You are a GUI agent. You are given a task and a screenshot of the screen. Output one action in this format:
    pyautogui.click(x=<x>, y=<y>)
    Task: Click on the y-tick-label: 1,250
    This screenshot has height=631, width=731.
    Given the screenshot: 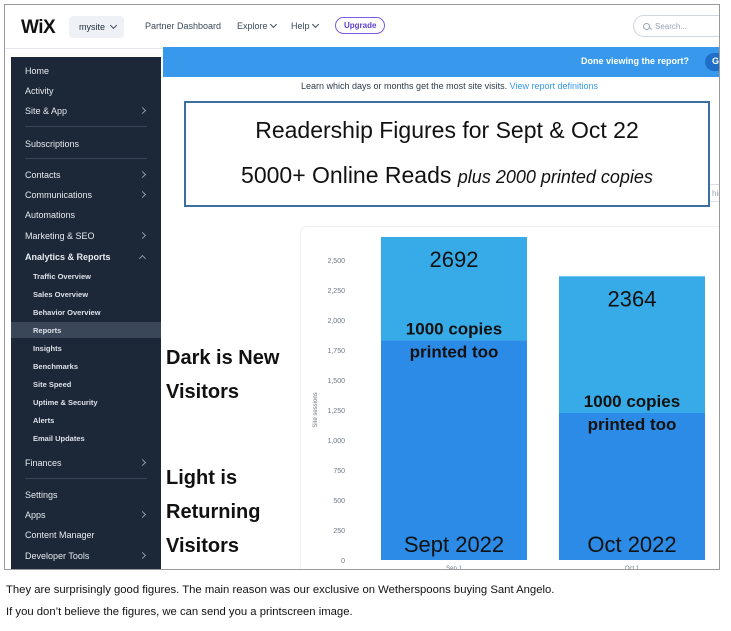 What is the action you would take?
    pyautogui.click(x=336, y=411)
    